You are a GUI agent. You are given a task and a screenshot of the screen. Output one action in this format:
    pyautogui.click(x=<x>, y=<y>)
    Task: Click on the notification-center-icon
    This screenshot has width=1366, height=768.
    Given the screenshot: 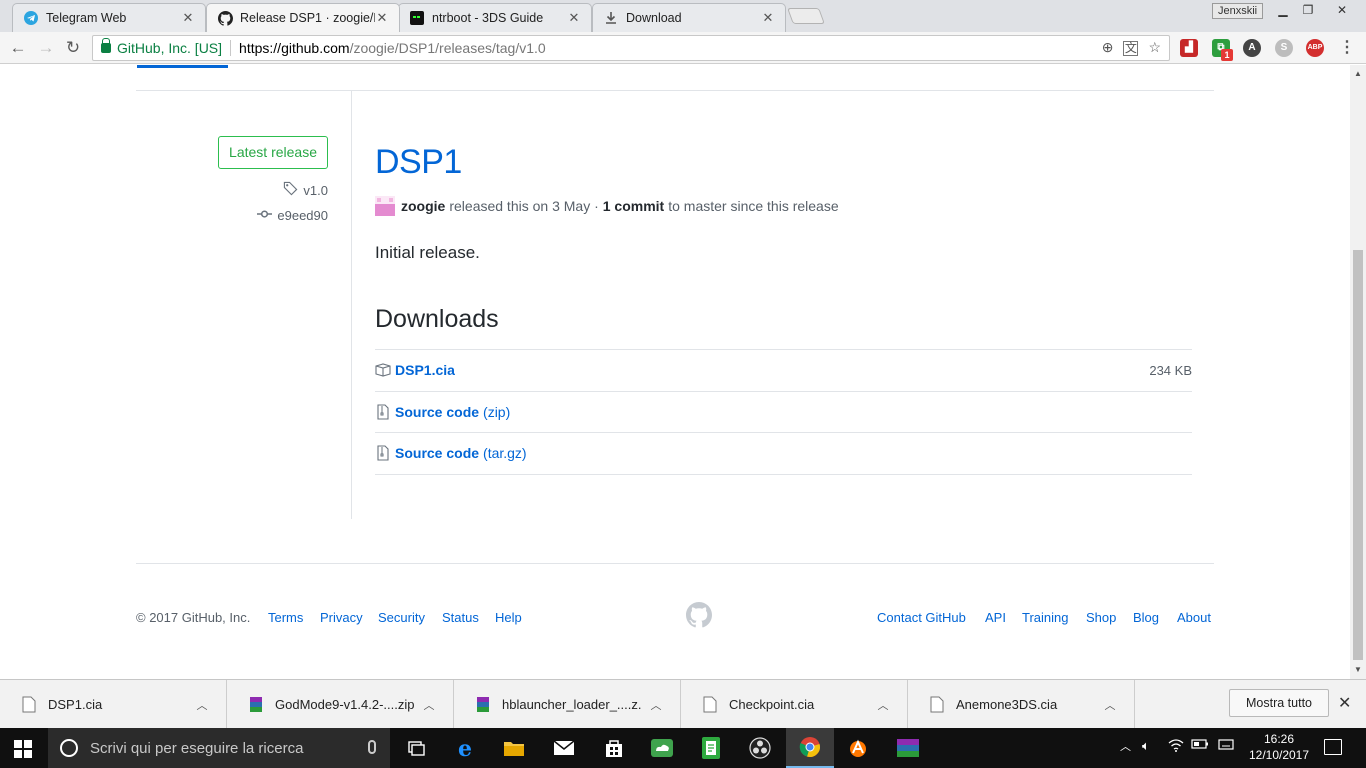 What is the action you would take?
    pyautogui.click(x=1333, y=747)
    